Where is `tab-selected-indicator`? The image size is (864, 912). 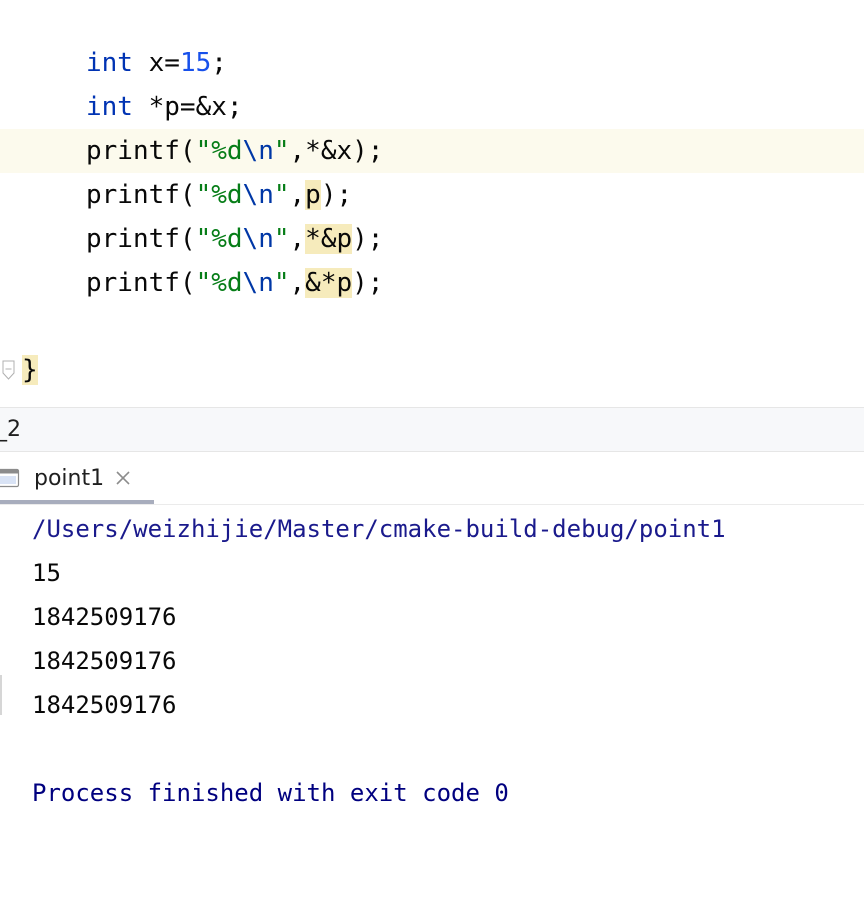 tab-selected-indicator is located at coordinates (77, 502).